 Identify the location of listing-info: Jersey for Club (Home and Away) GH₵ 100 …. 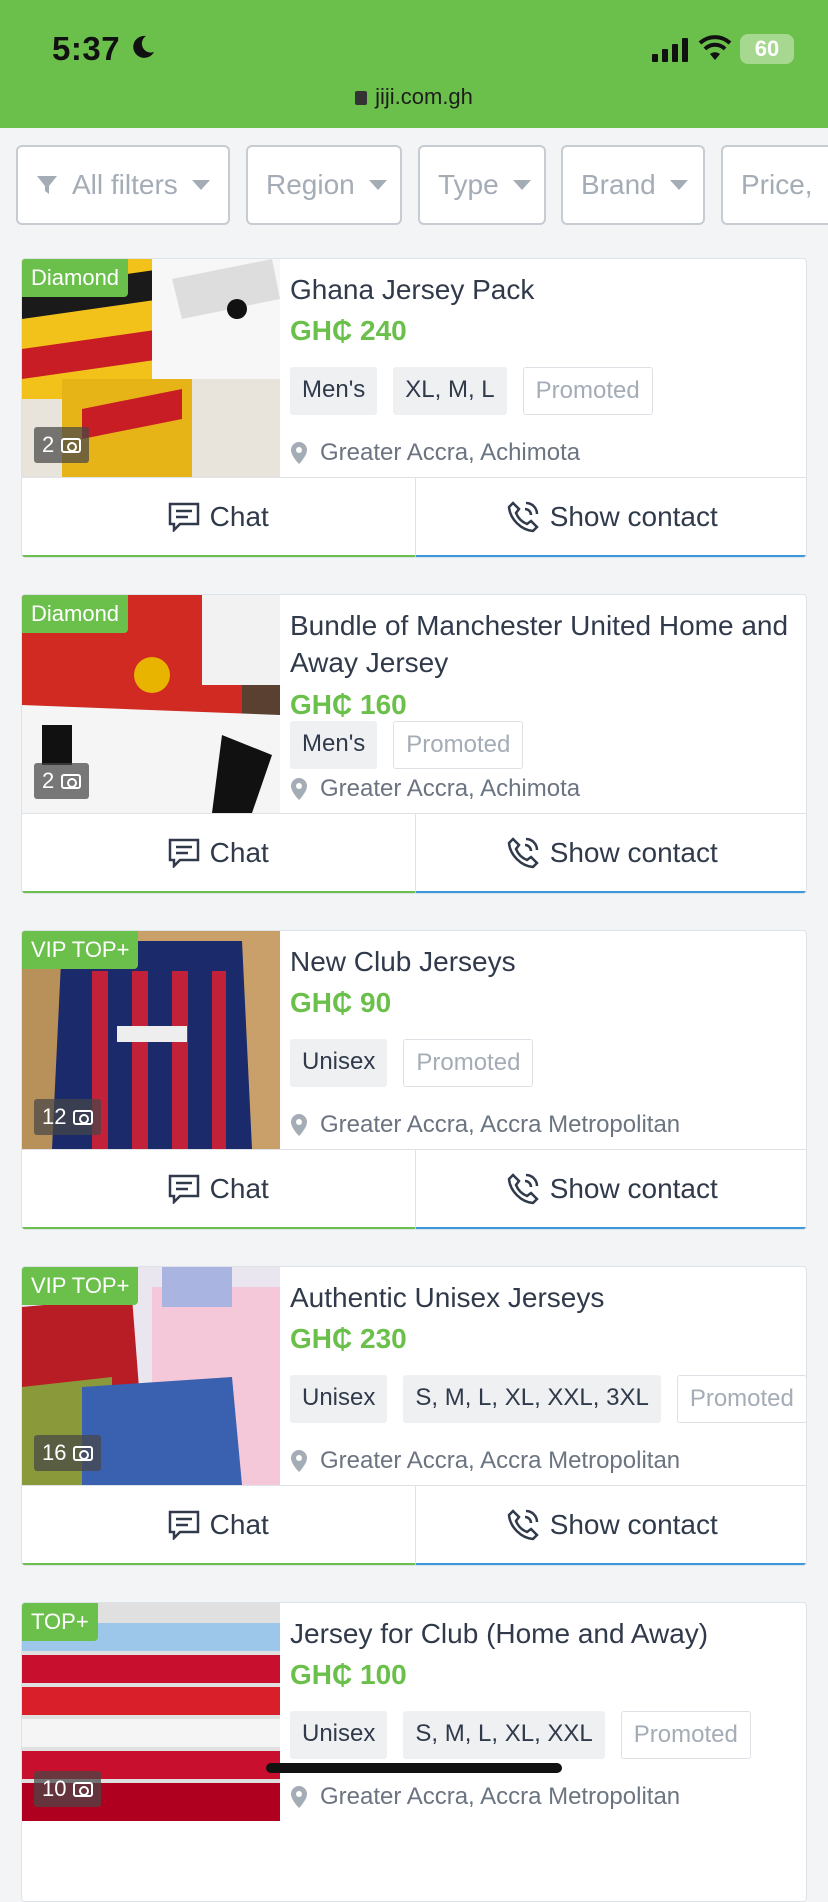
(543, 1712).